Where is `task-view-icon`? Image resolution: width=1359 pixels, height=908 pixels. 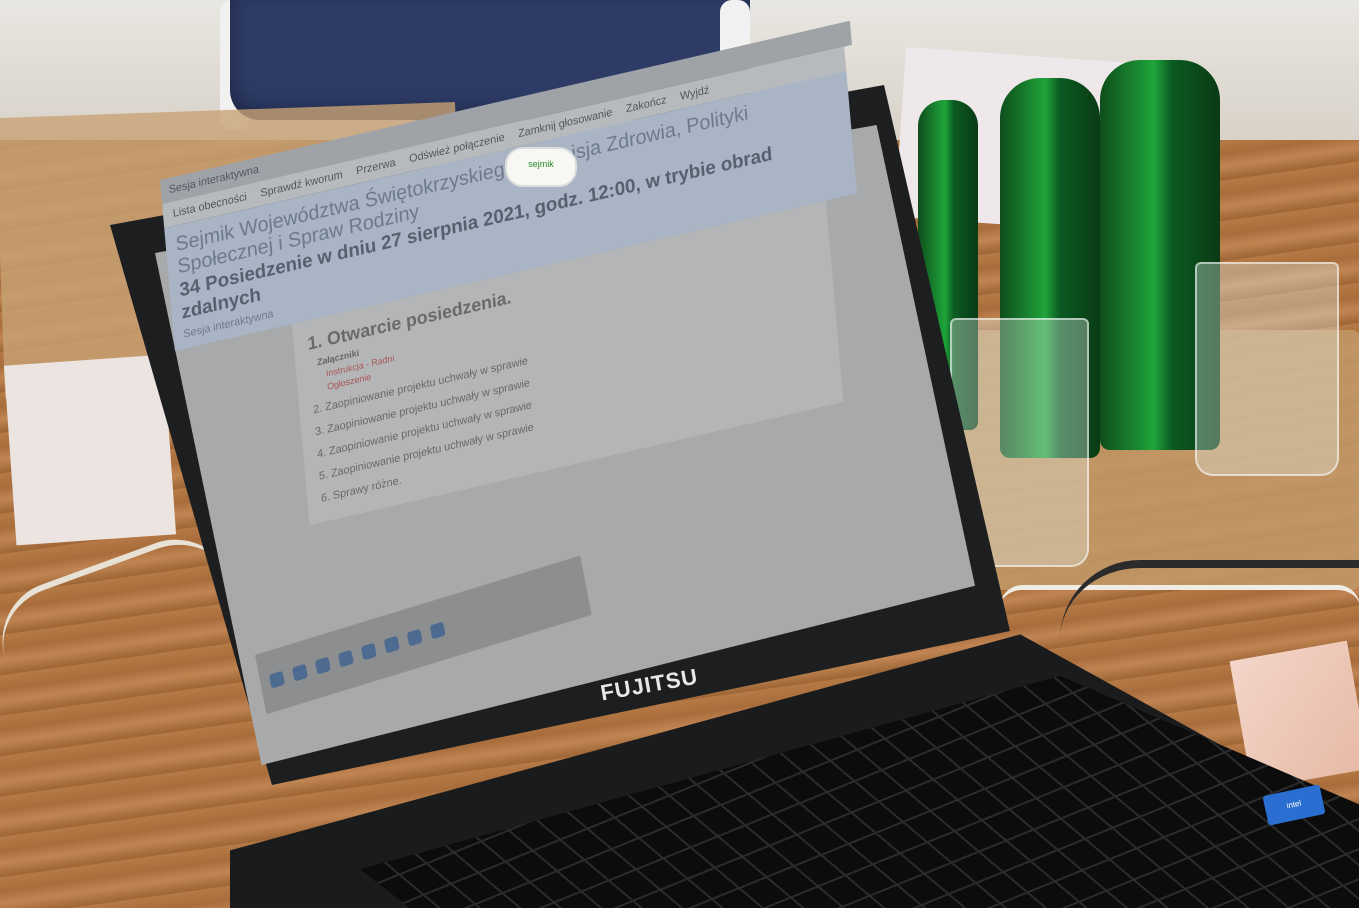
task-view-icon is located at coordinates (322, 665).